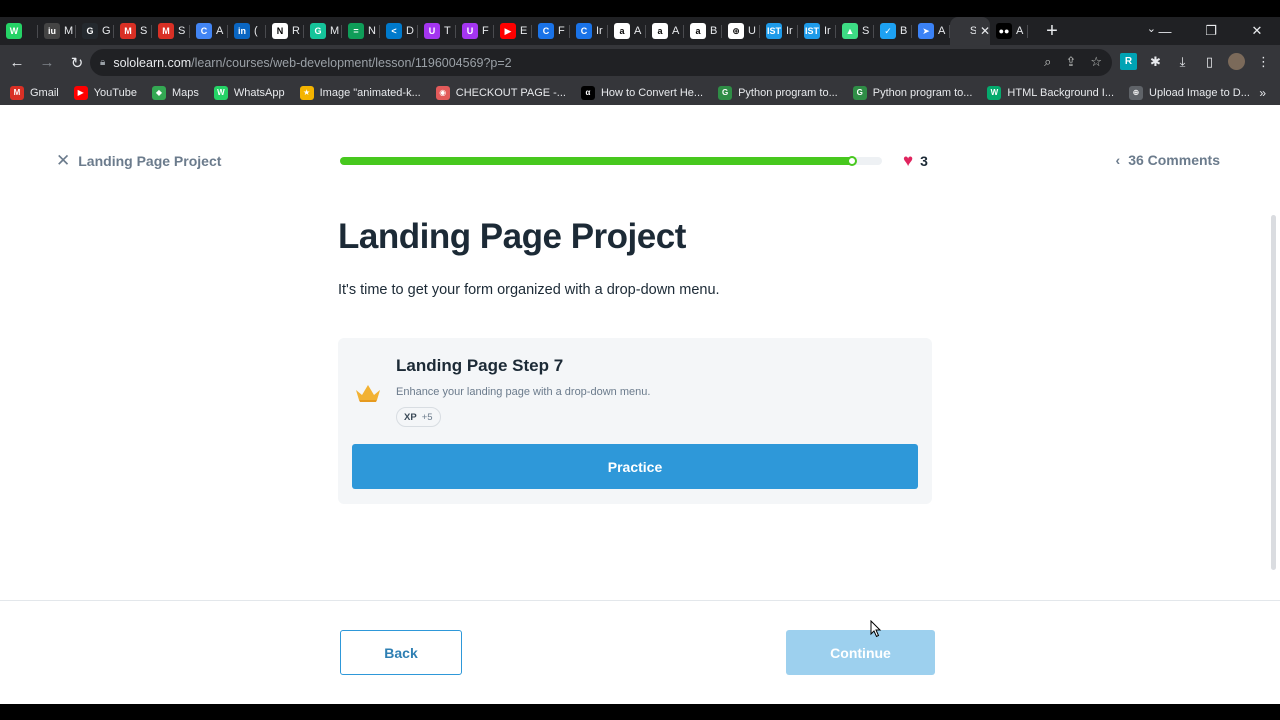 The height and width of the screenshot is (720, 1280). Describe the element at coordinates (133, 31) in the screenshot. I see `tab-3: MS` at that location.